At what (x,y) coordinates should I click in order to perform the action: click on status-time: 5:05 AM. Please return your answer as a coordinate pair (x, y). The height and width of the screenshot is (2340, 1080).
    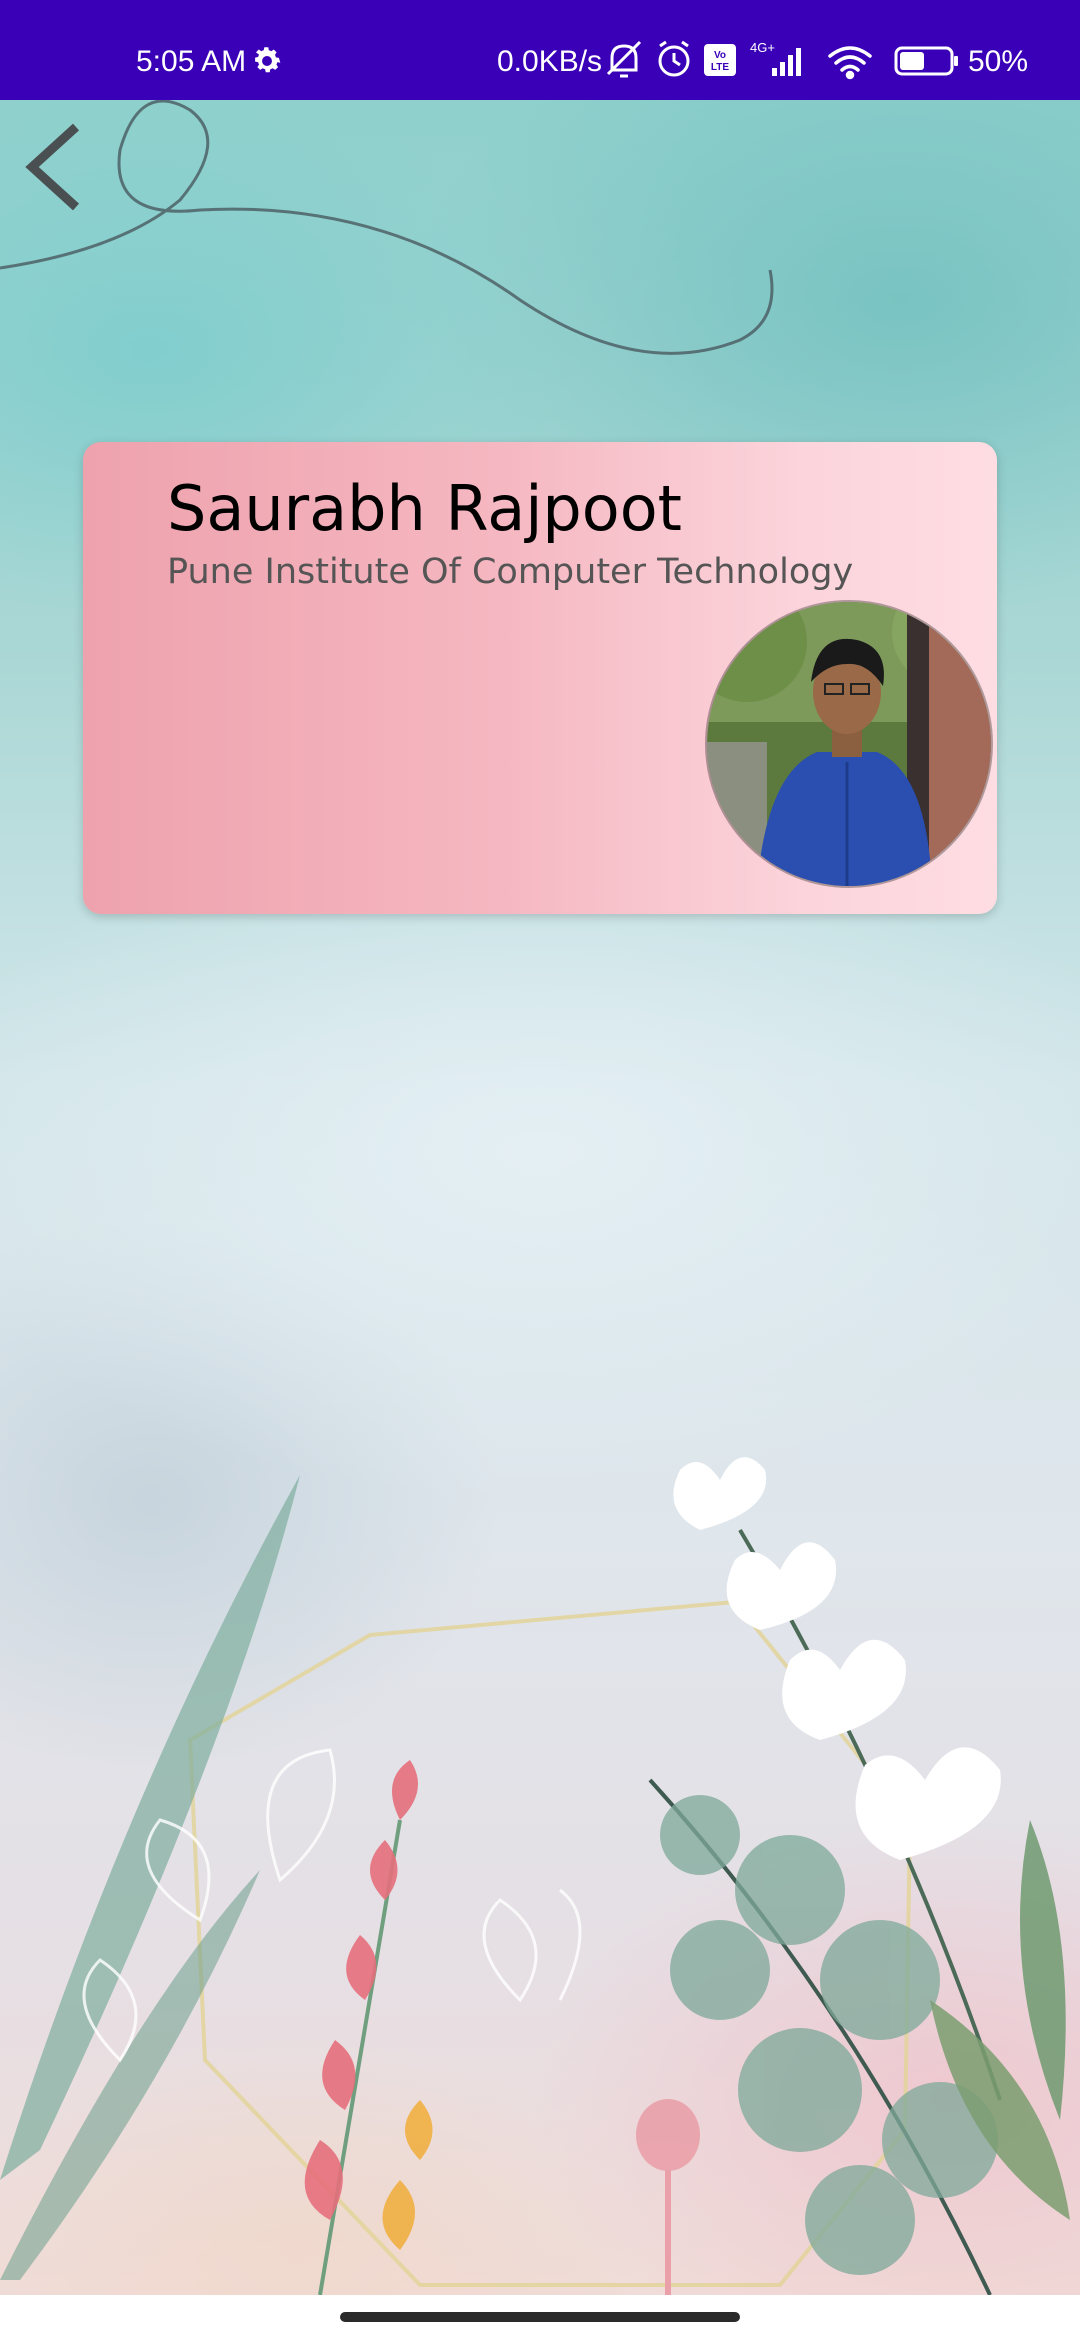
    Looking at the image, I should click on (191, 61).